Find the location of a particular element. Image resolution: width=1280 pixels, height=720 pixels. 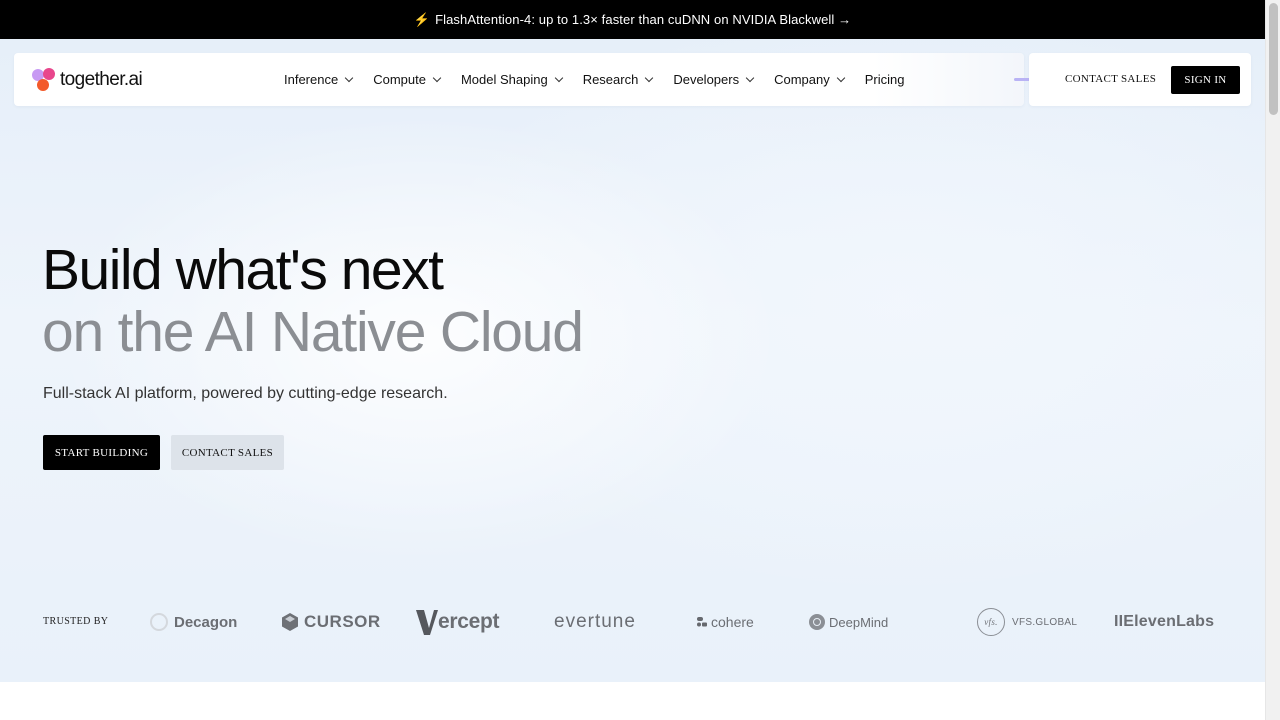

page-scrollbar is located at coordinates (1272, 360).